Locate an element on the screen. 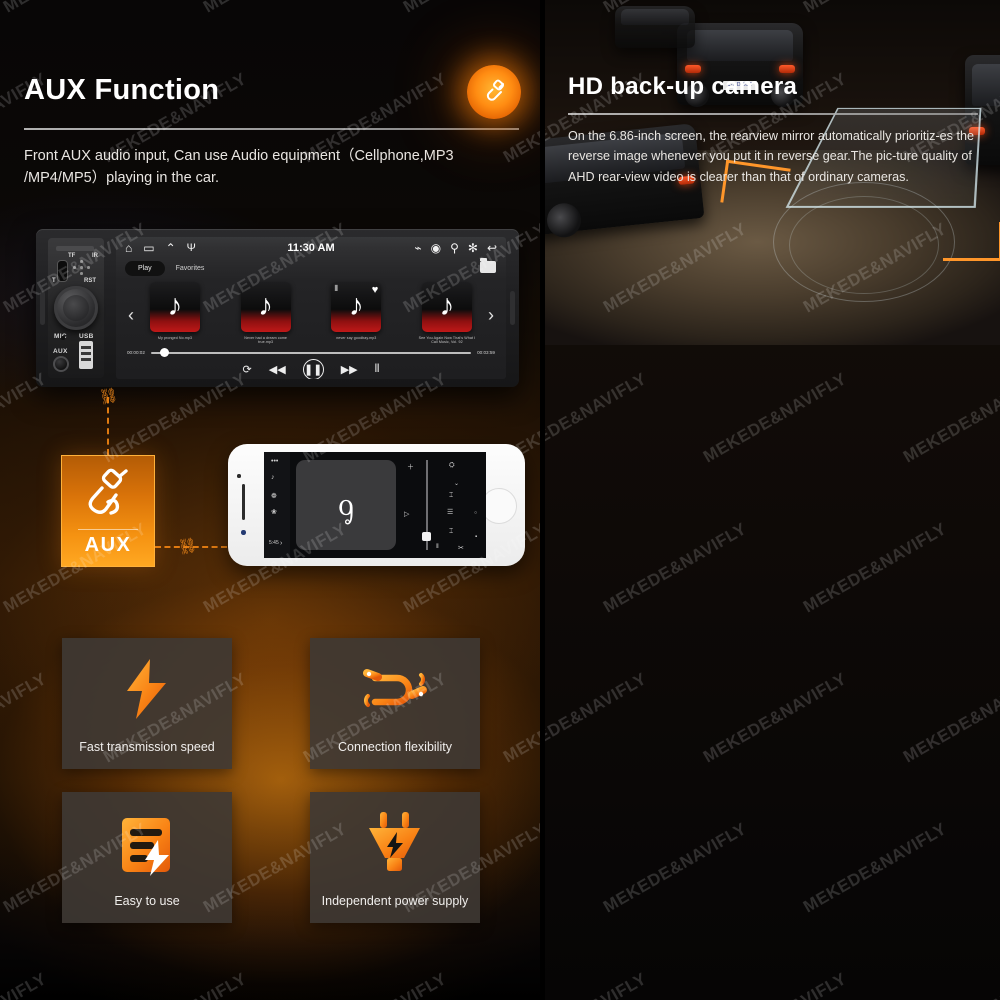  phone-media-card: ᧁ is located at coordinates (346, 505).